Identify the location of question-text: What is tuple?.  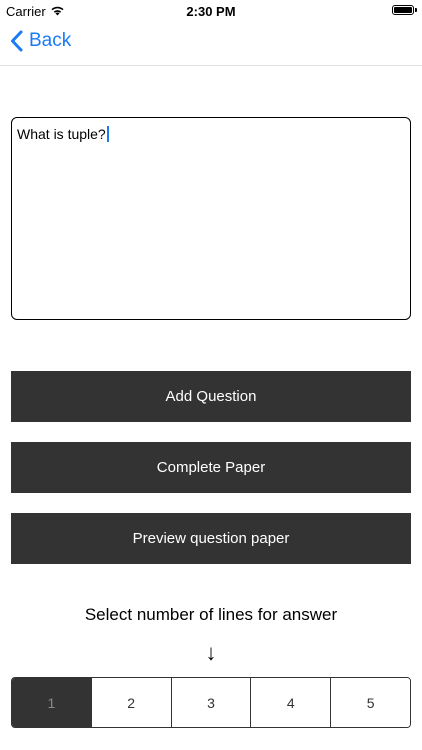
(61, 134).